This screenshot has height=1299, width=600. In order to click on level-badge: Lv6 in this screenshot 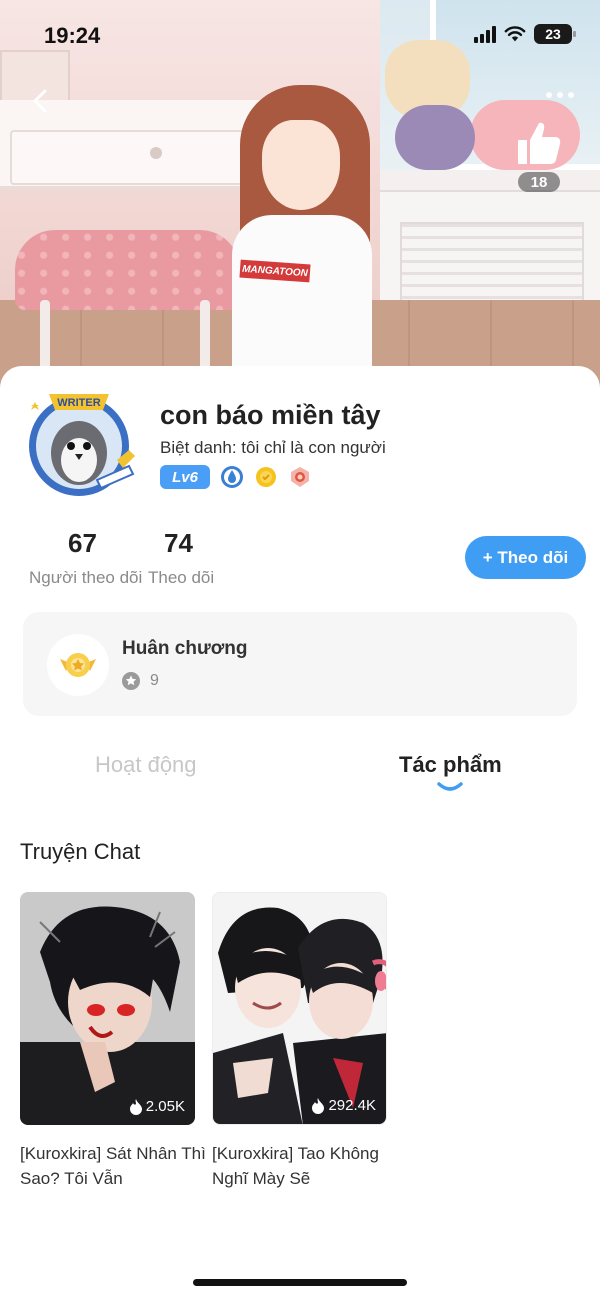, I will do `click(185, 477)`.